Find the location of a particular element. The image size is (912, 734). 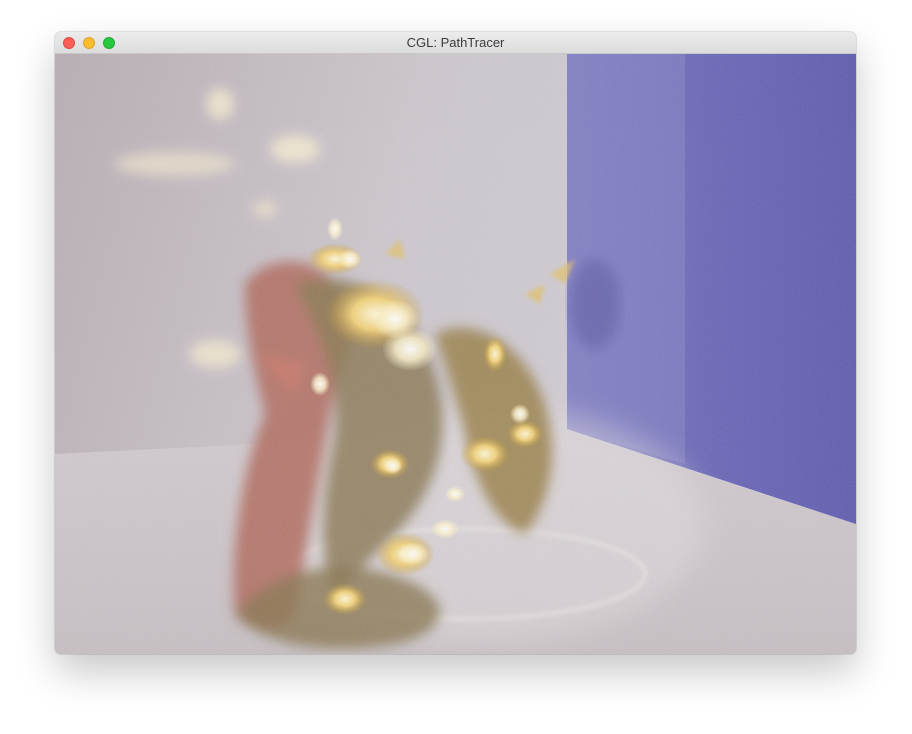

title-bar: CGL: PathTracer is located at coordinates (455, 43).